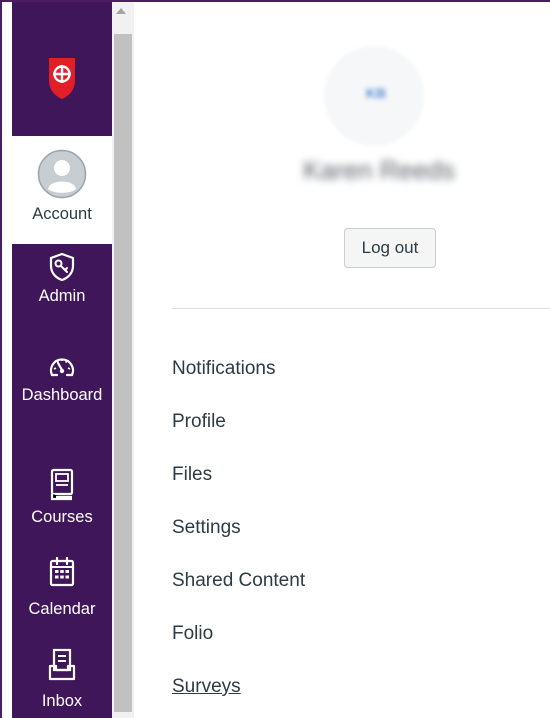  What do you see at coordinates (123, 373) in the screenshot?
I see `scrollbar-thumb` at bounding box center [123, 373].